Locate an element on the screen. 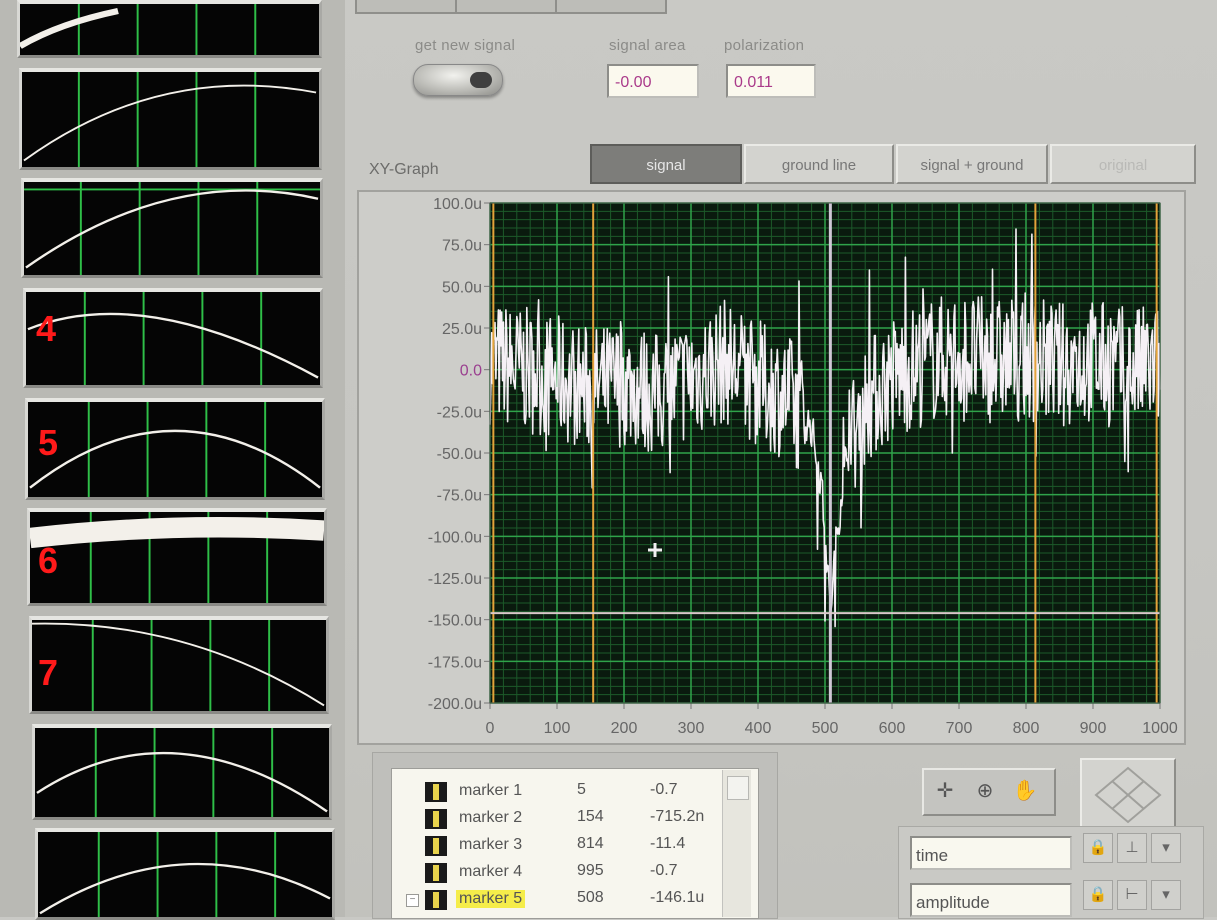  marker-row-1: marker 1 5 -0.7 is located at coordinates (575, 790).